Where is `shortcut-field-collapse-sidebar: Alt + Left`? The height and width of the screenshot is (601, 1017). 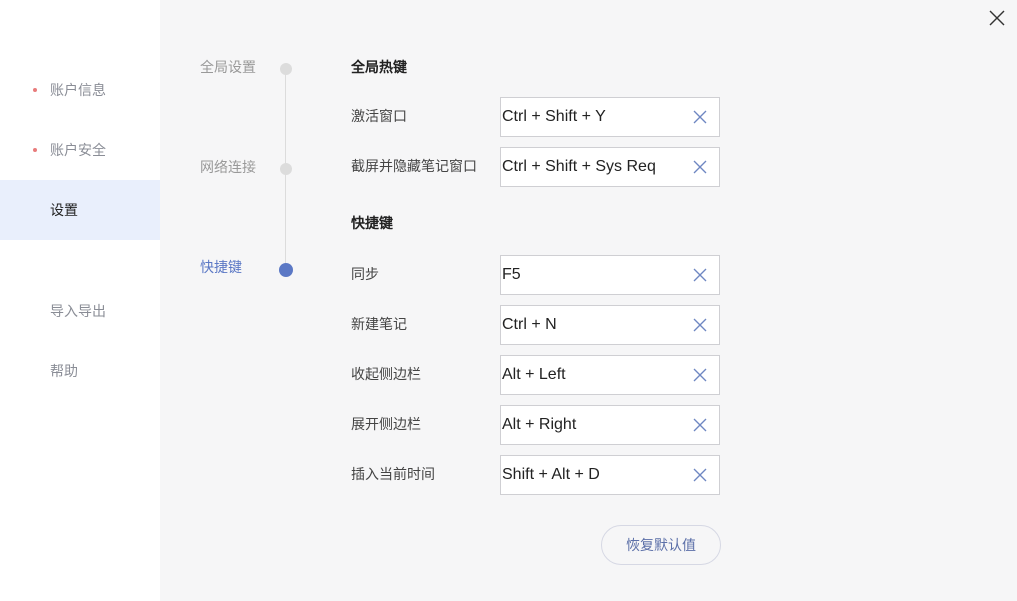 shortcut-field-collapse-sidebar: Alt + Left is located at coordinates (610, 375).